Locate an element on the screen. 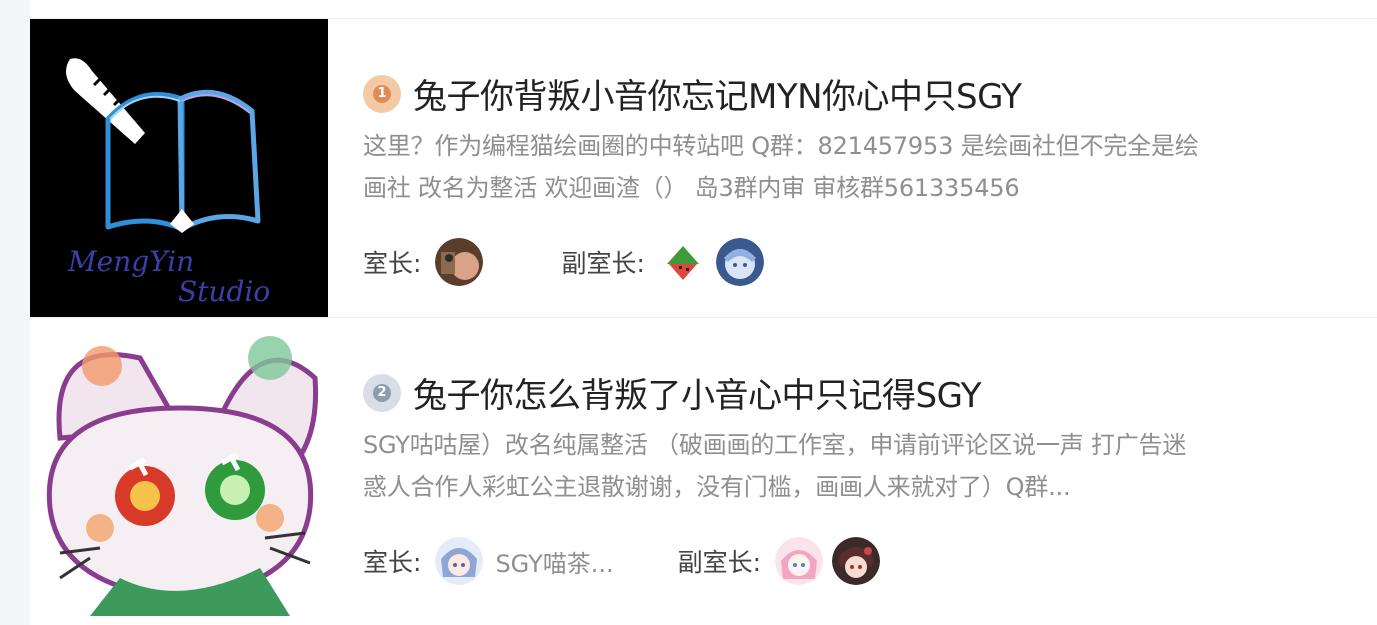 The image size is (1377, 625). rank-number: 1 is located at coordinates (382, 93).